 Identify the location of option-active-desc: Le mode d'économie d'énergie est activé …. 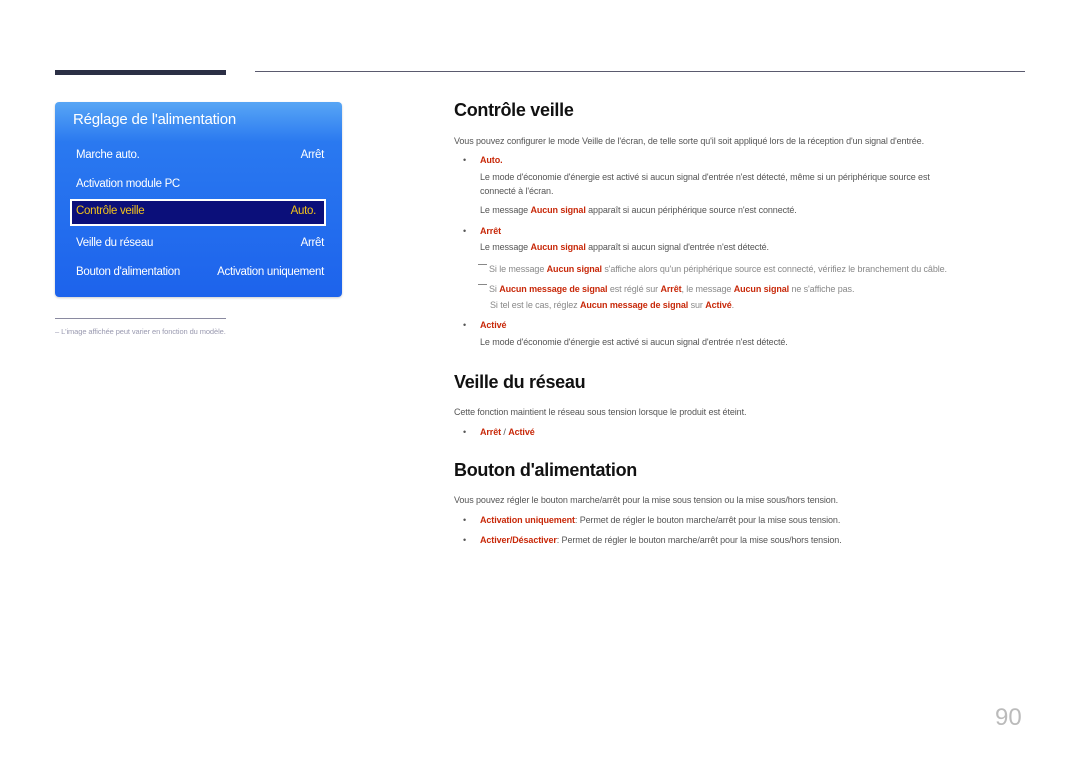
(634, 342).